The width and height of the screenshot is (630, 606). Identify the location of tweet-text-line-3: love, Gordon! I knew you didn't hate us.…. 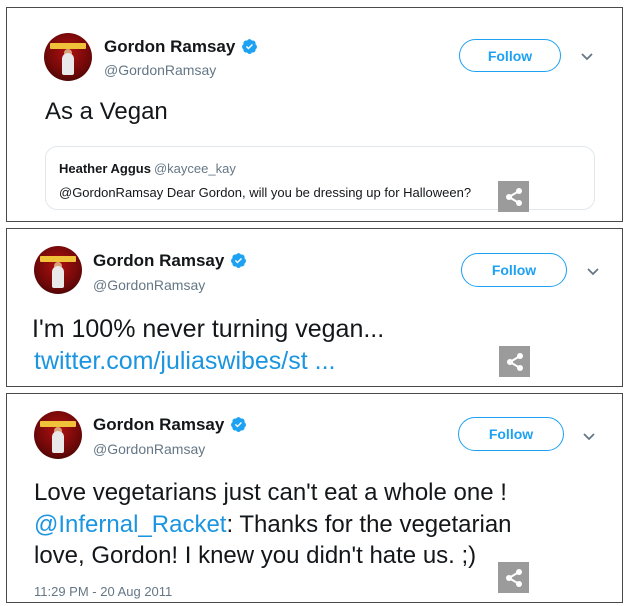
(255, 555).